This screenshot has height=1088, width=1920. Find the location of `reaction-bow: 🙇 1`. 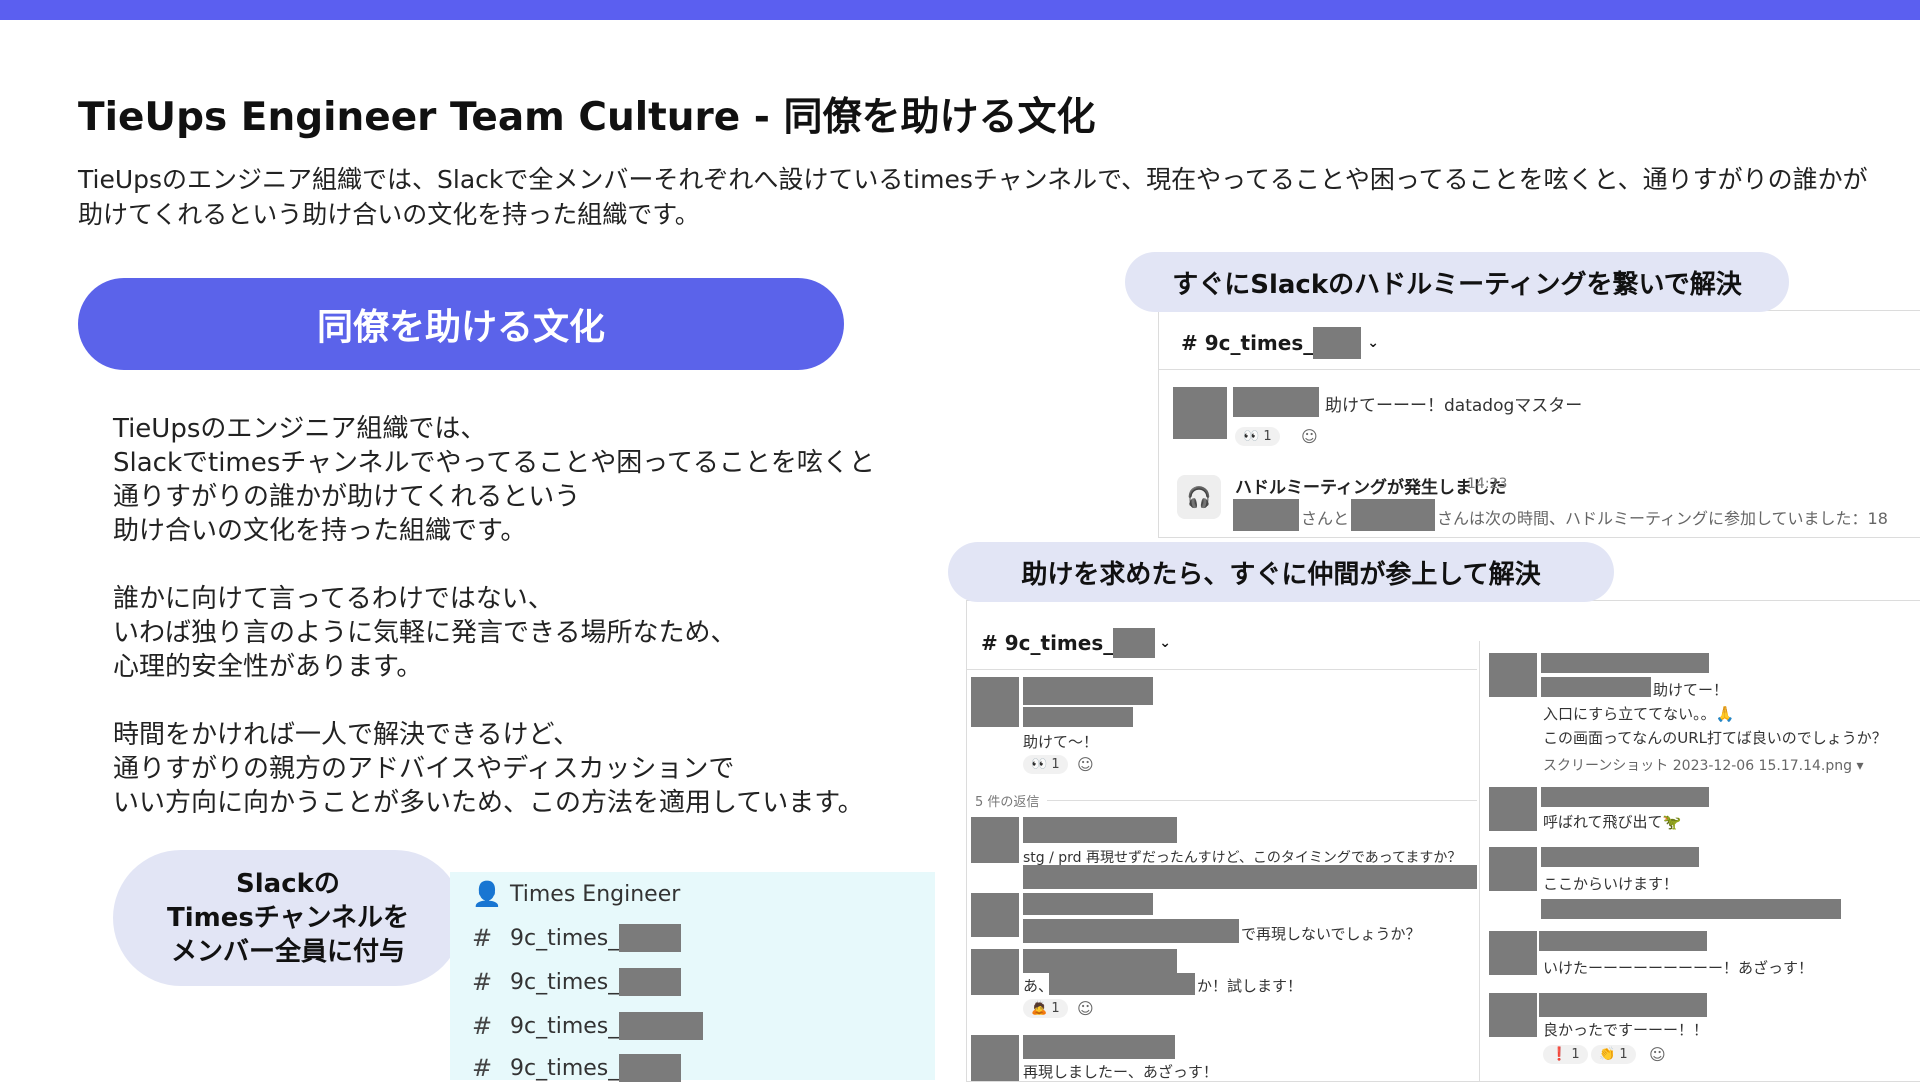

reaction-bow: 🙇 1 is located at coordinates (1045, 1008).